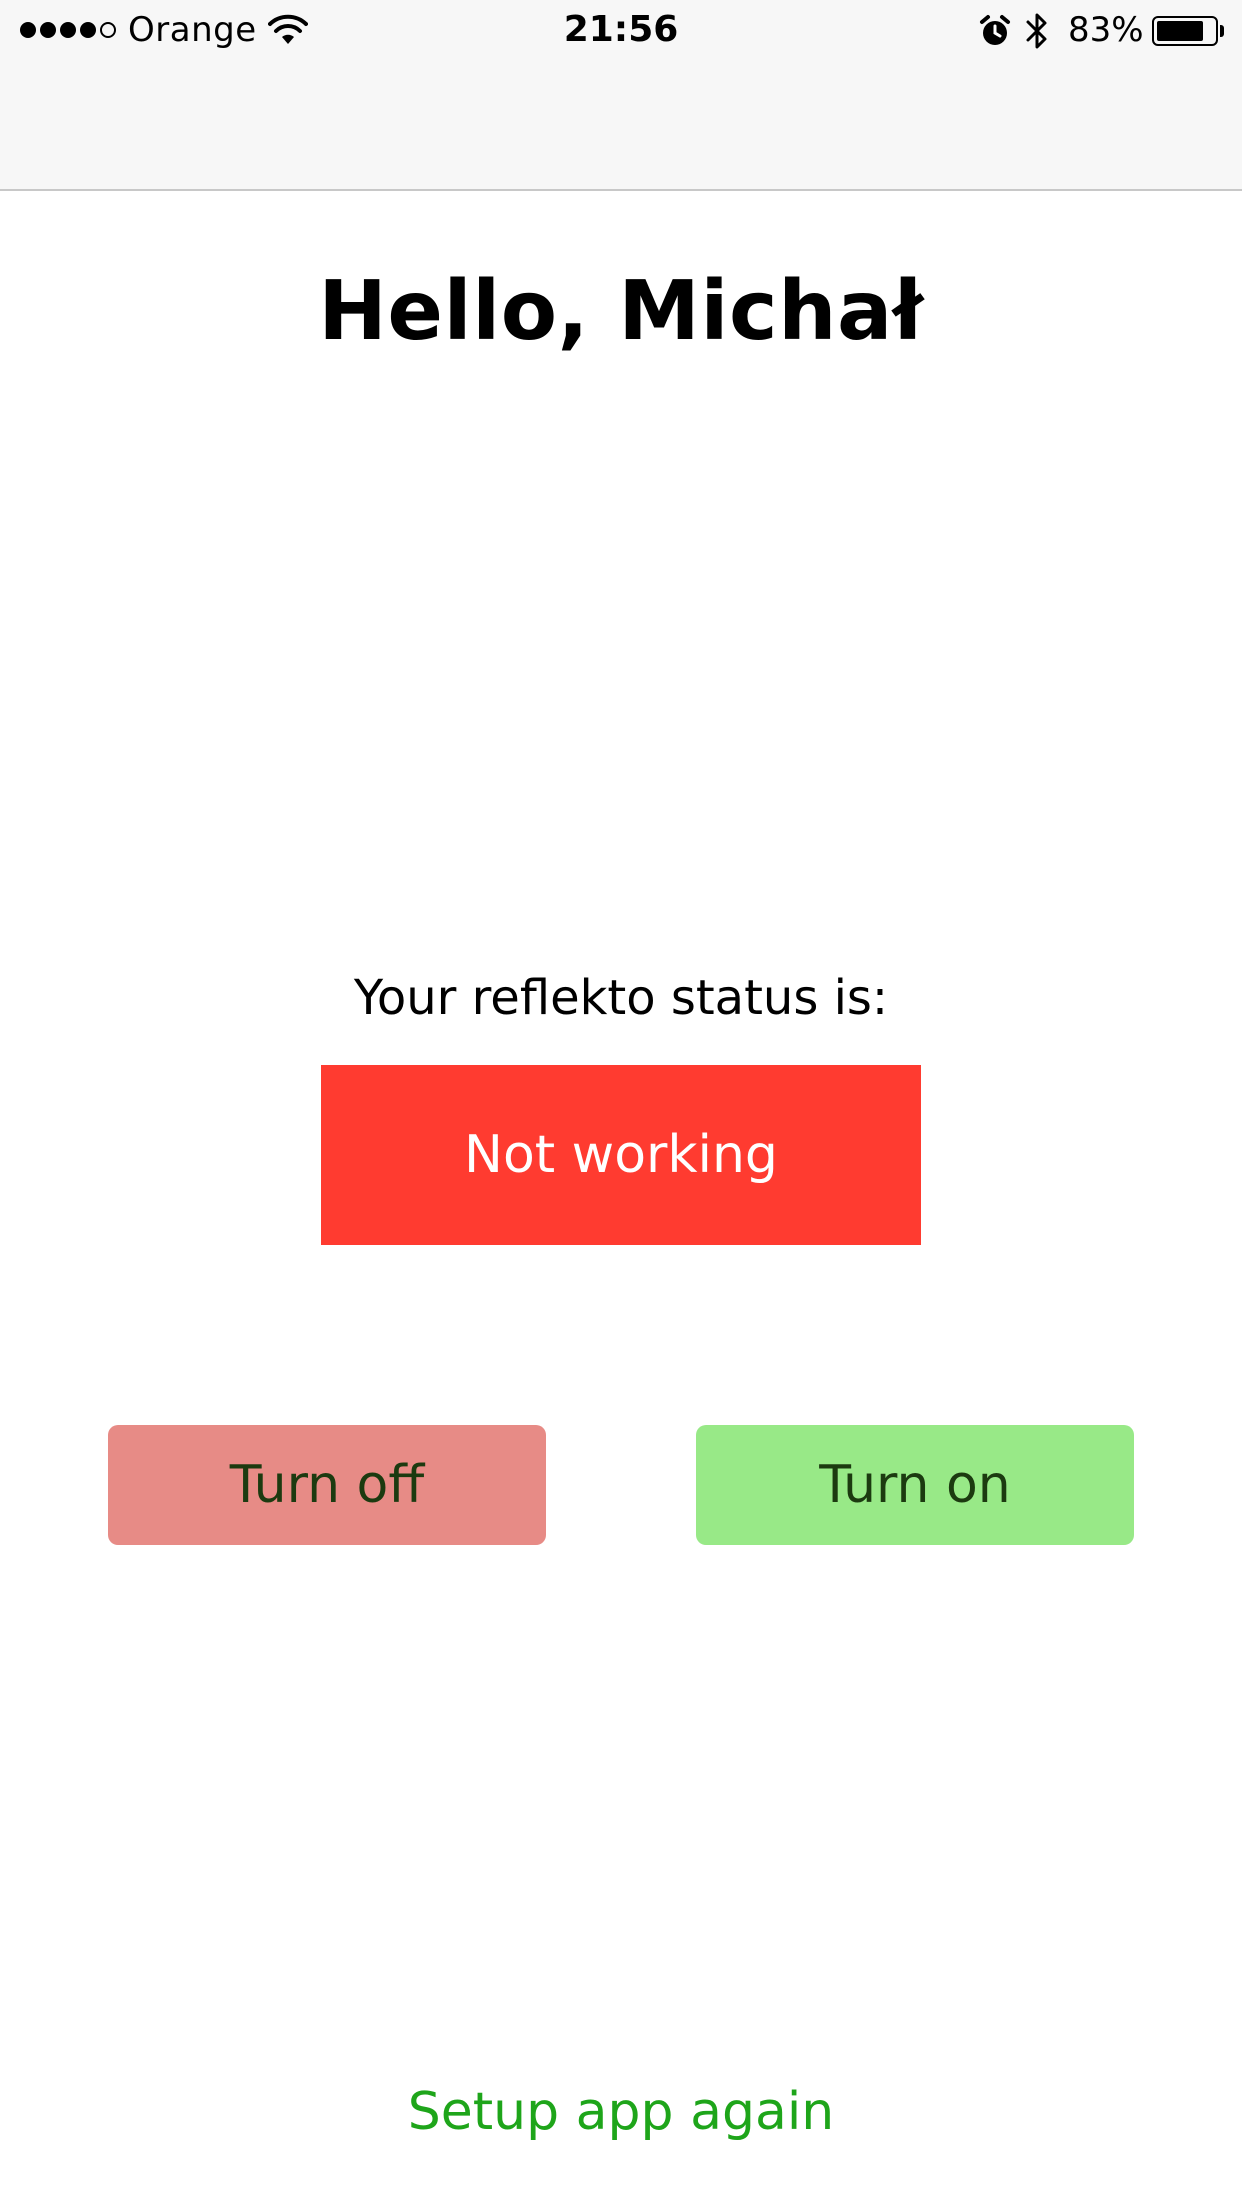 The width and height of the screenshot is (1242, 2208). I want to click on turn-off-button: Turn off, so click(327, 1485).